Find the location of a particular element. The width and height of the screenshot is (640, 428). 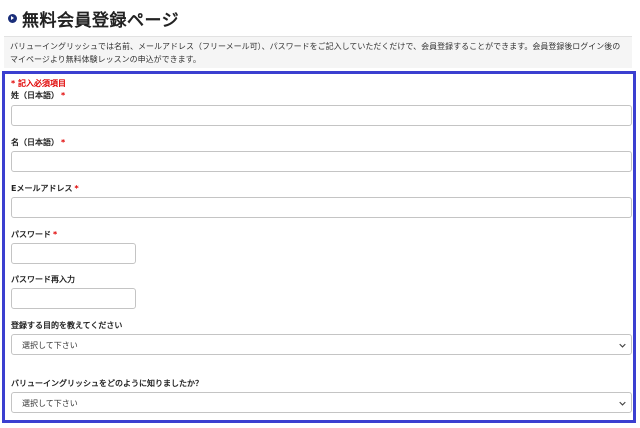

referral-select: 選択して下さい is located at coordinates (321, 402).